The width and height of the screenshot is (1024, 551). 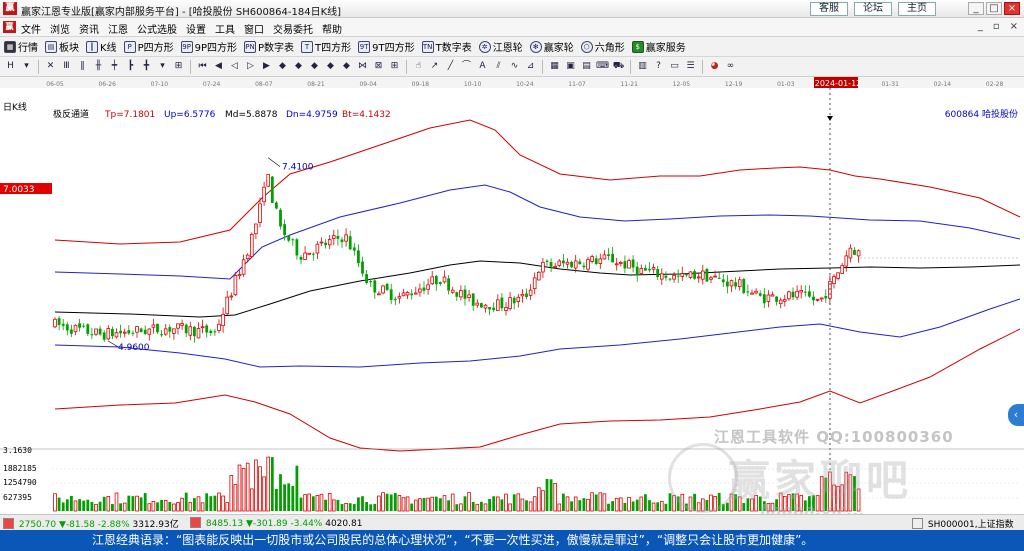 What do you see at coordinates (276, 523) in the screenshot?
I see `sz-index-block: 8485.13 ▼-301.89 -3.44% 4020.81` at bounding box center [276, 523].